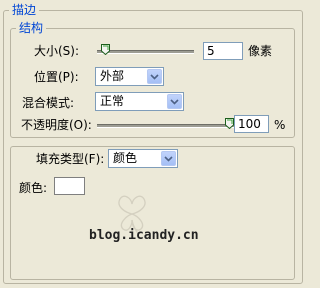 This screenshot has height=288, width=320. I want to click on size-unit-label: 像素, so click(260, 51).